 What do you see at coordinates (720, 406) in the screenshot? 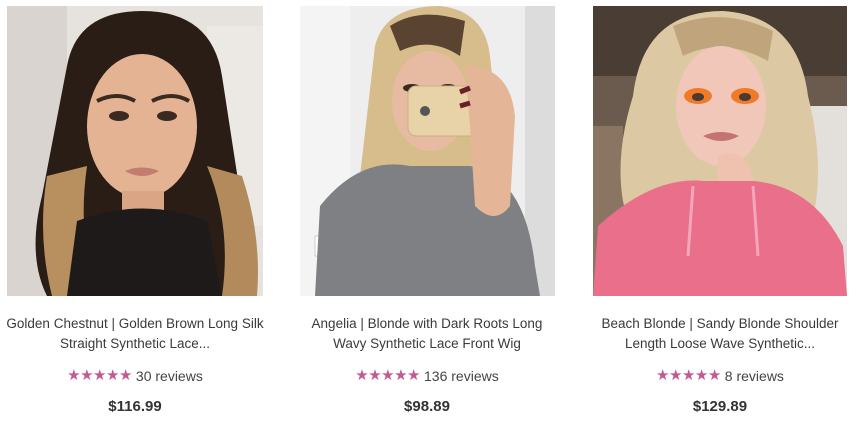
I see `product-price: $129.89` at bounding box center [720, 406].